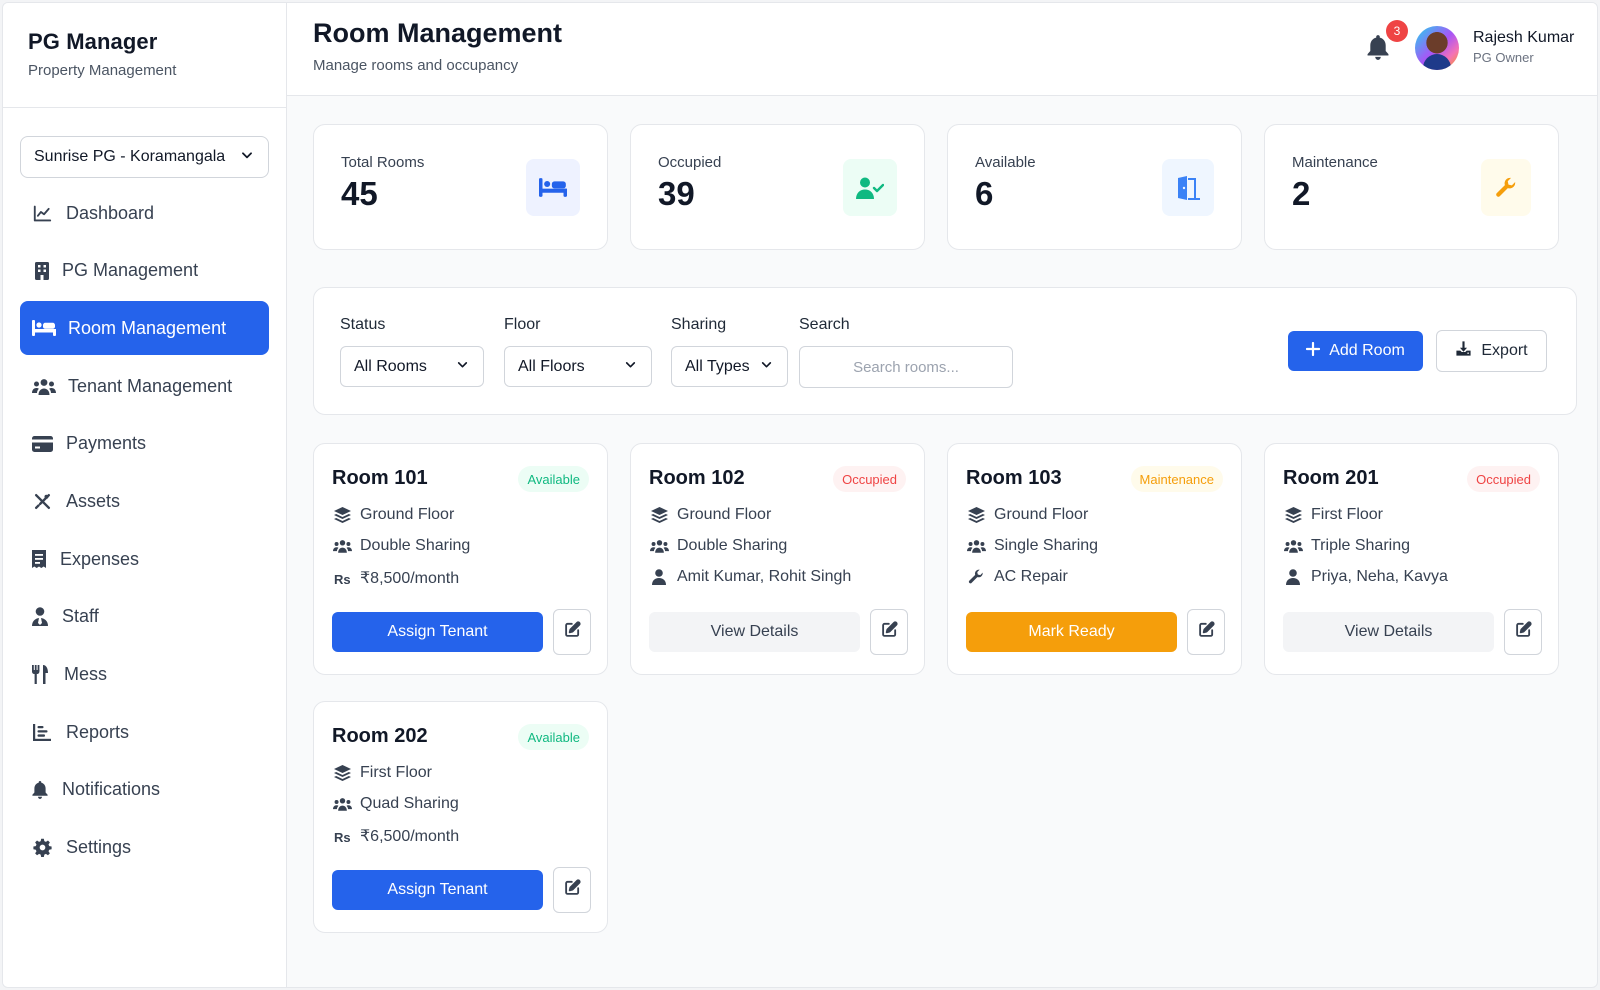  What do you see at coordinates (144, 328) in the screenshot?
I see `sidebar-item-room-management: Room Management` at bounding box center [144, 328].